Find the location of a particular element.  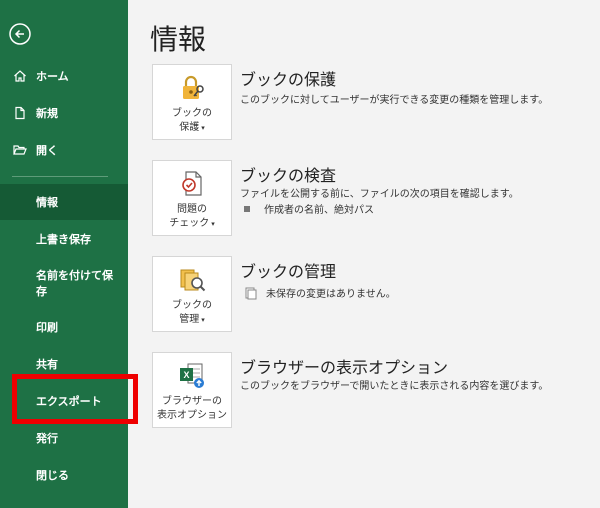

bullet-square-icon is located at coordinates (247, 208).